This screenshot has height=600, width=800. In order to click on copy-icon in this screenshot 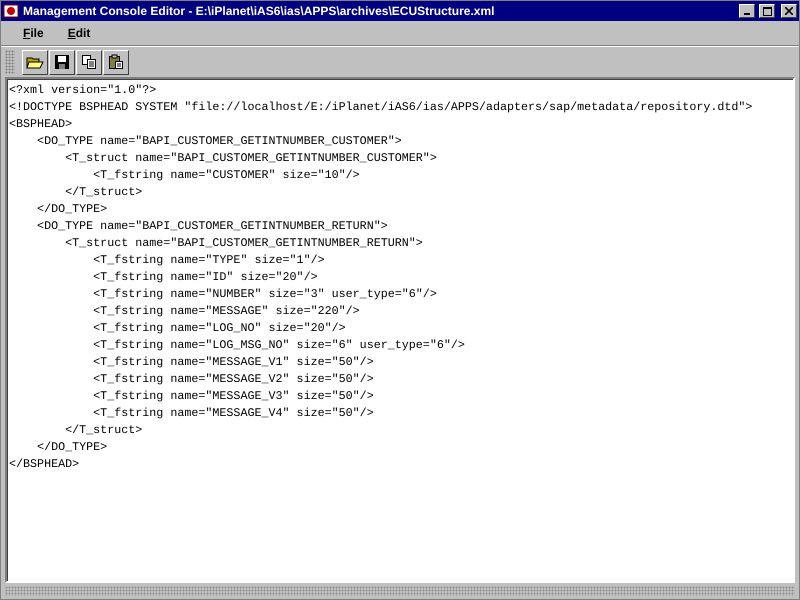, I will do `click(89, 62)`.